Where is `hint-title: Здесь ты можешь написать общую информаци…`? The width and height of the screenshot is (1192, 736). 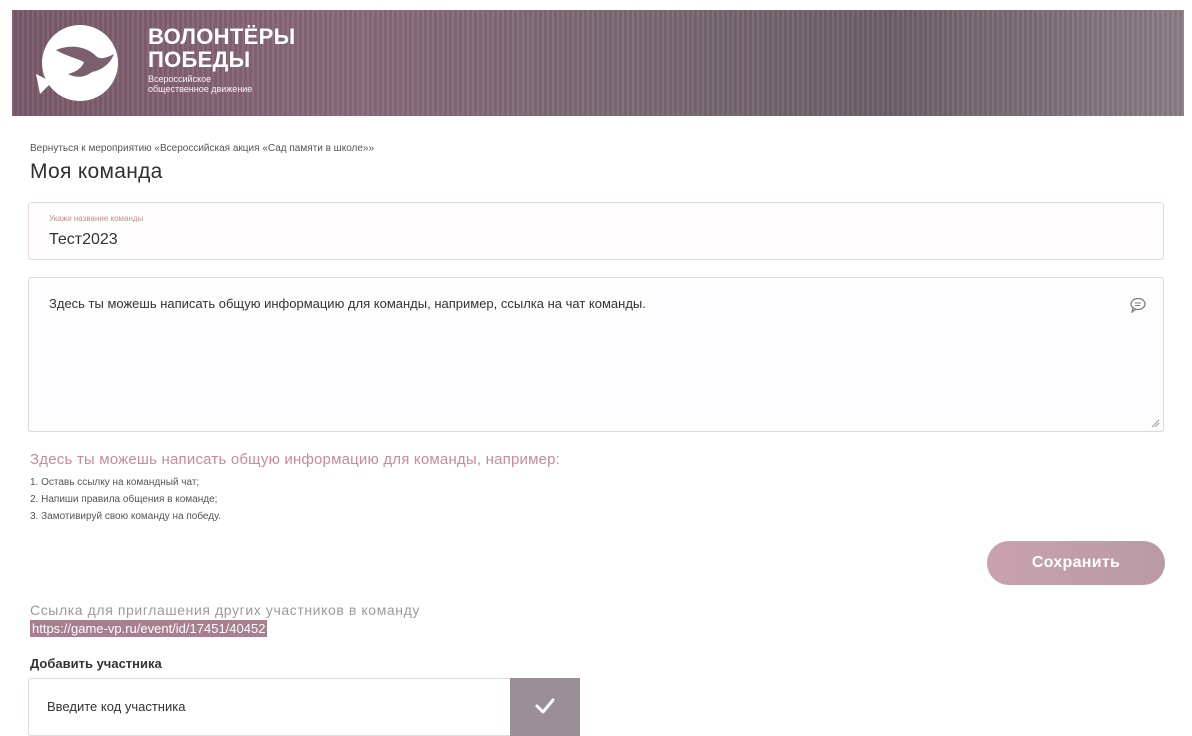
hint-title: Здесь ты можешь написать общую информаци… is located at coordinates (295, 459).